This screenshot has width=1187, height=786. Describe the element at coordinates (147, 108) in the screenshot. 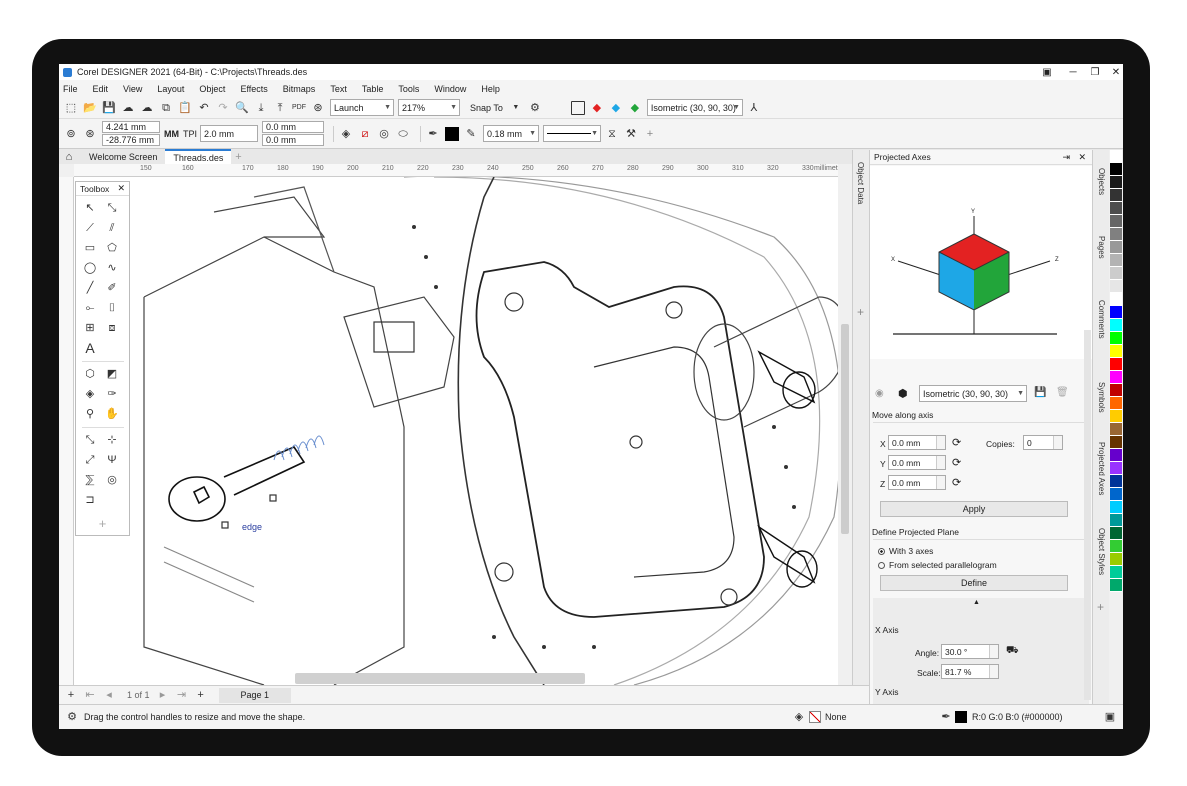

I see `cloud-download-icon: ☁` at that location.